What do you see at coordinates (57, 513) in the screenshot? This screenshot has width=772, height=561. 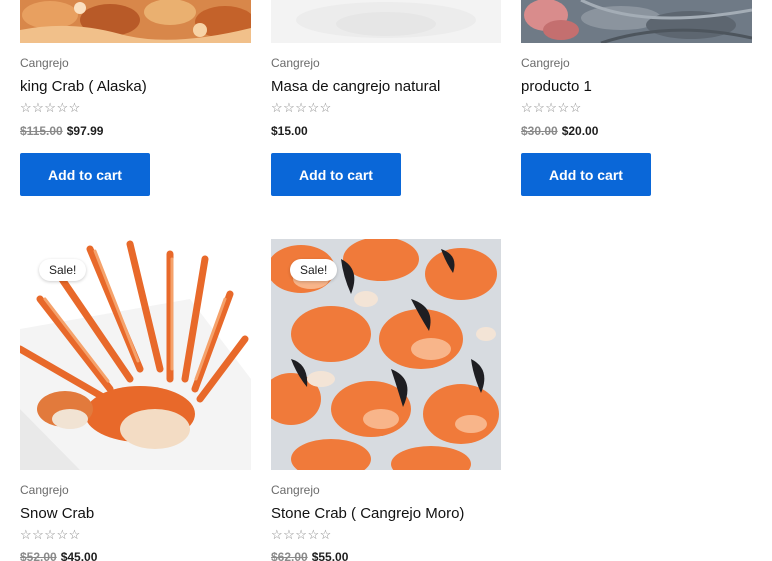 I see `product-title: Snow Crab` at bounding box center [57, 513].